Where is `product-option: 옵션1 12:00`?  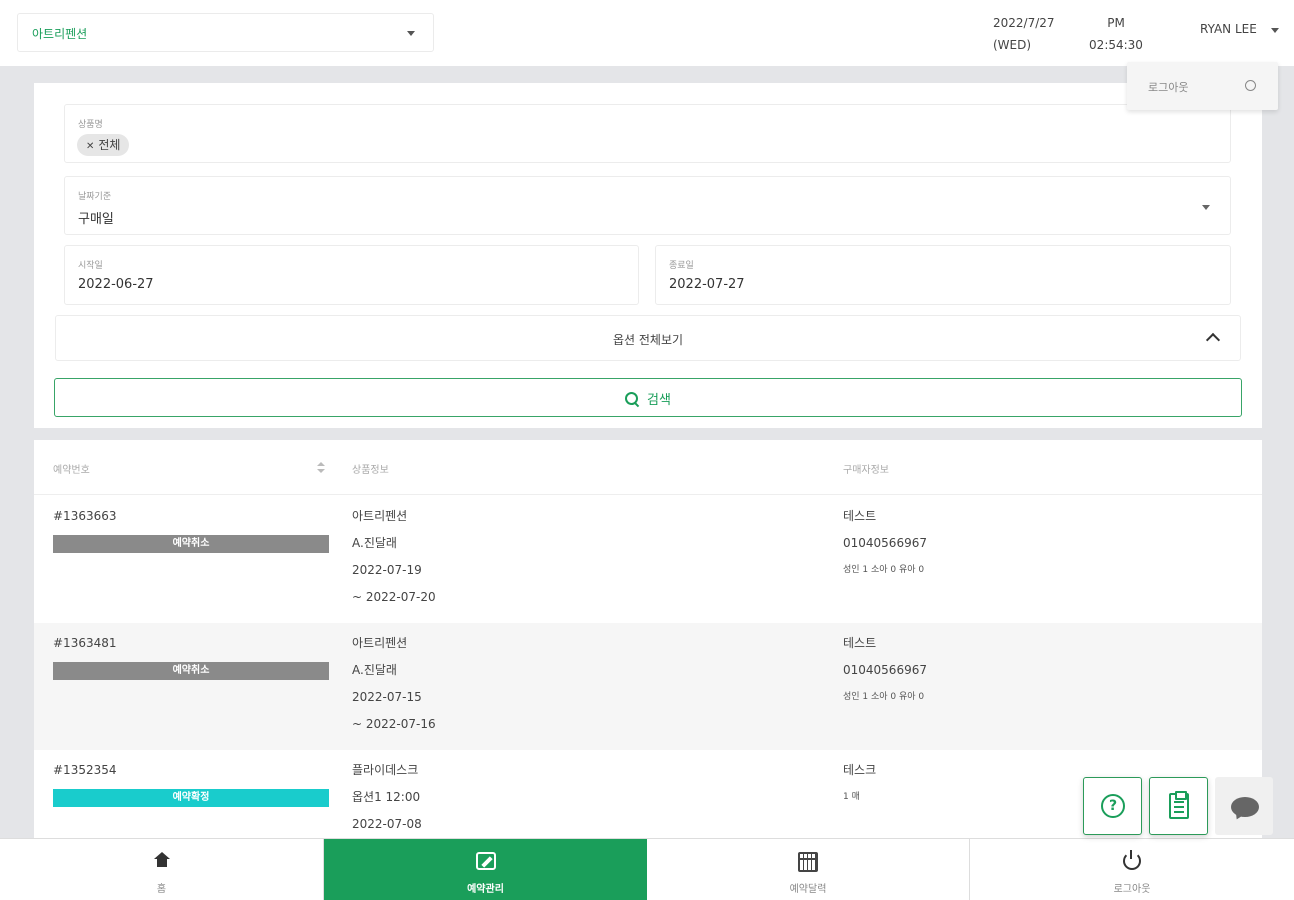 product-option: 옵션1 12:00 is located at coordinates (386, 797).